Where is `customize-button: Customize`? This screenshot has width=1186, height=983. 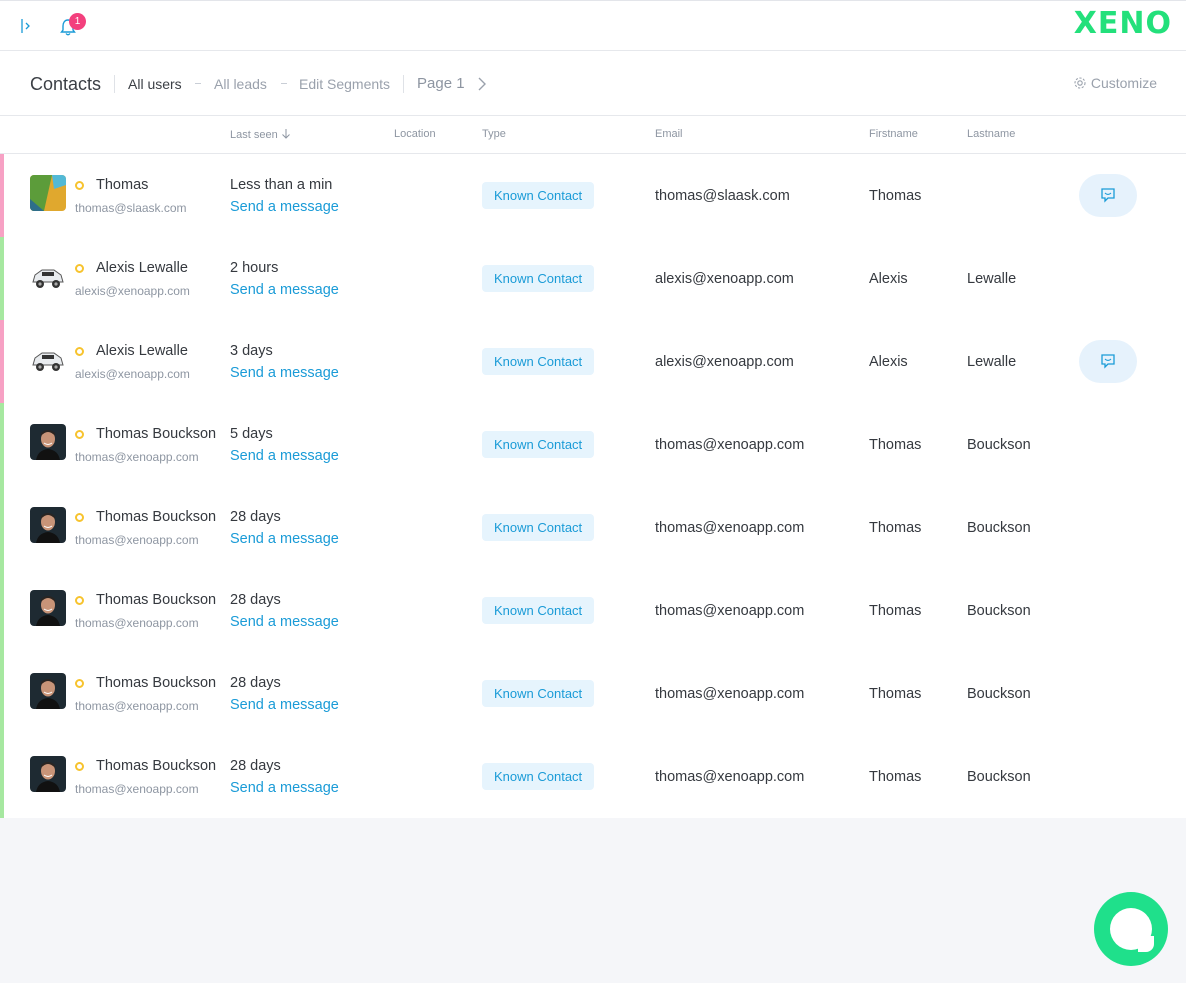 customize-button: Customize is located at coordinates (1115, 83).